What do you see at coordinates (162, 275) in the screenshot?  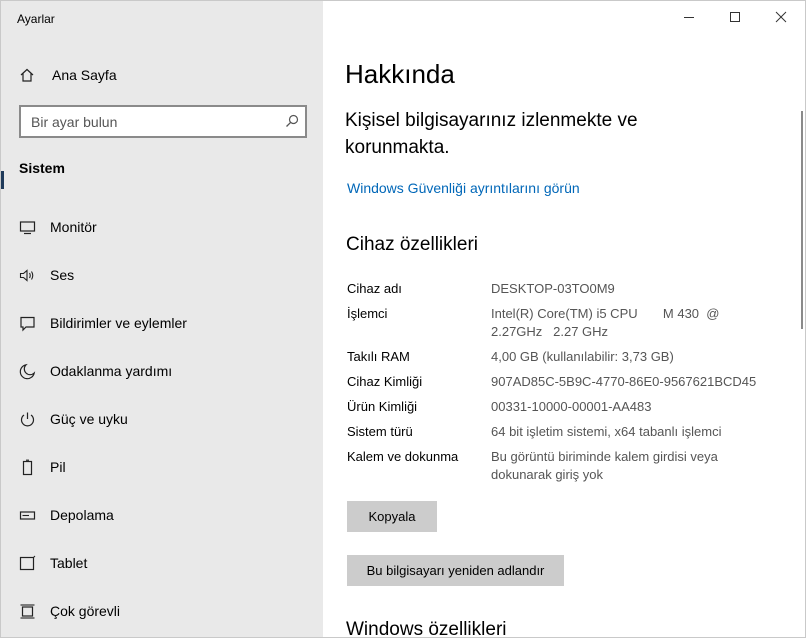 I see `sidebar-item-sound: Ses` at bounding box center [162, 275].